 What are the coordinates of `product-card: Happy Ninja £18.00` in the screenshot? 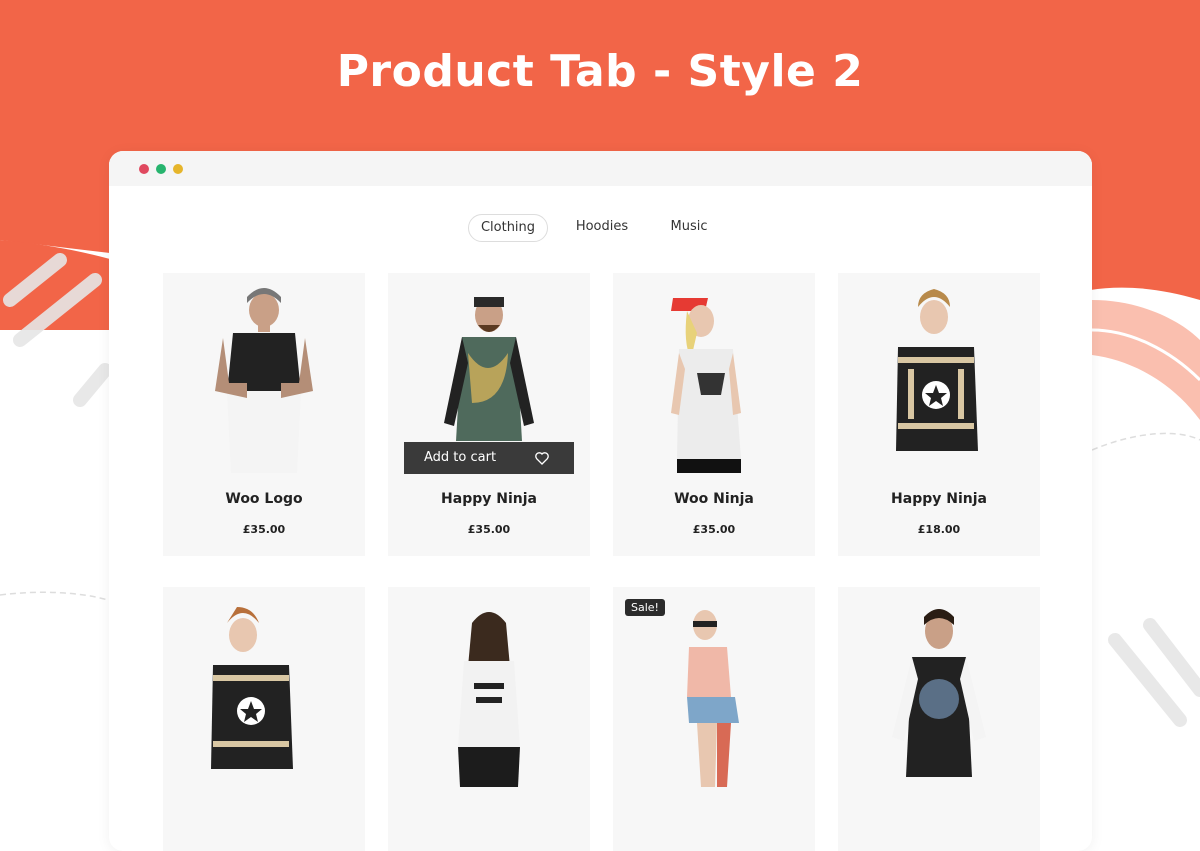 It's located at (939, 414).